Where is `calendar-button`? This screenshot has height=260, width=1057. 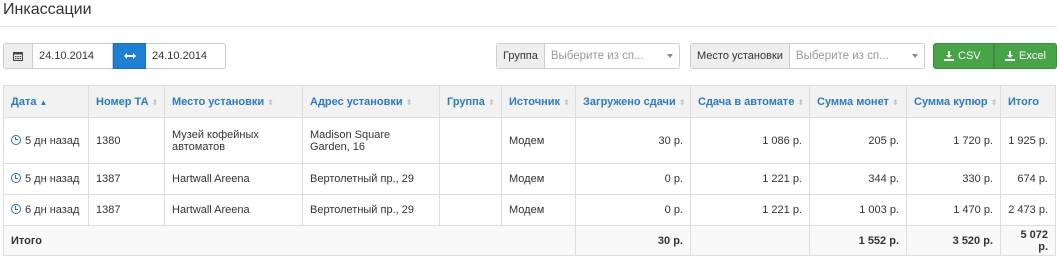 calendar-button is located at coordinates (18, 56).